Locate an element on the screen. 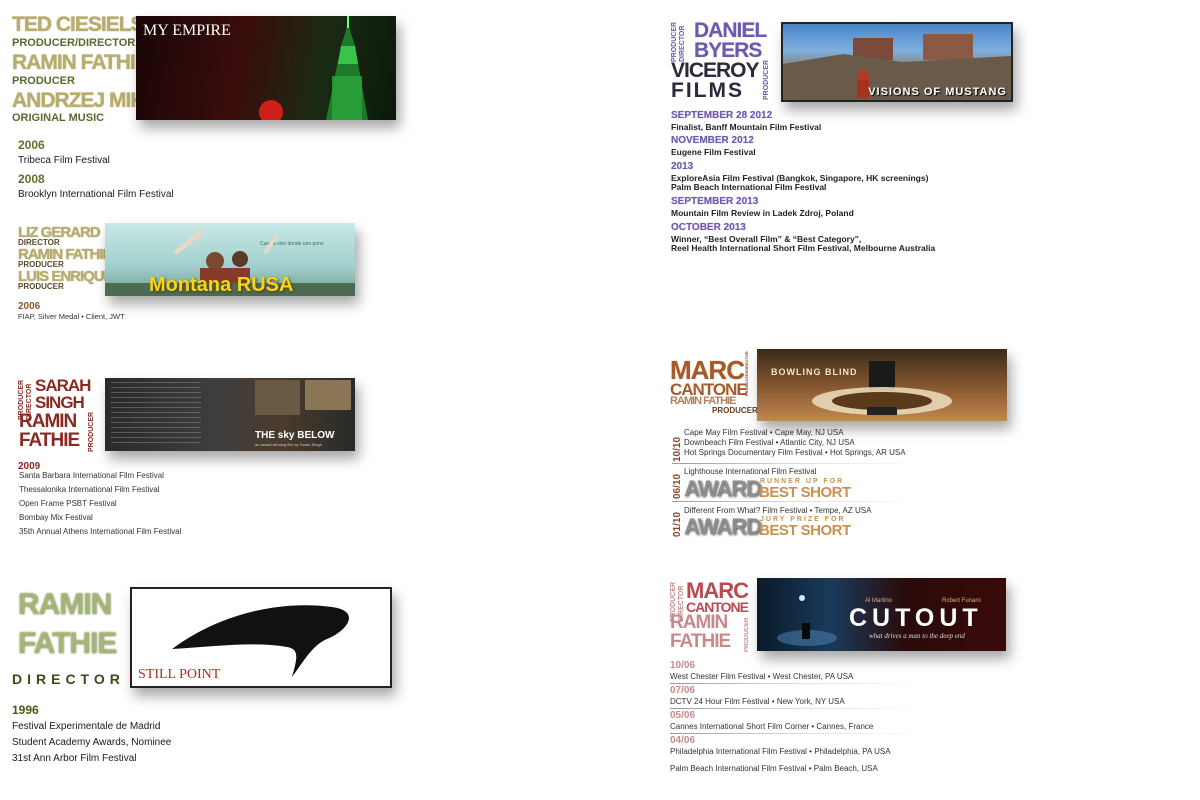  award-text: FIAP, Silver Medal • Client, JWT is located at coordinates (71, 316).